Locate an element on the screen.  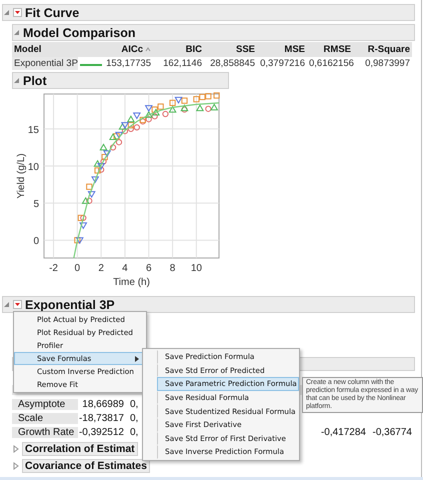
table-cell: Exponential 3P is located at coordinates (45, 63).